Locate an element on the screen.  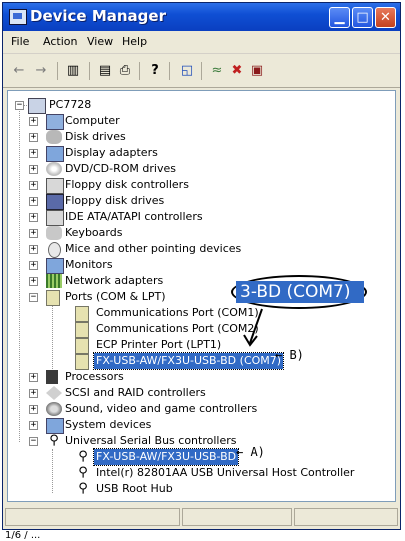
annotation-b: ← B) is located at coordinates (289, 355).